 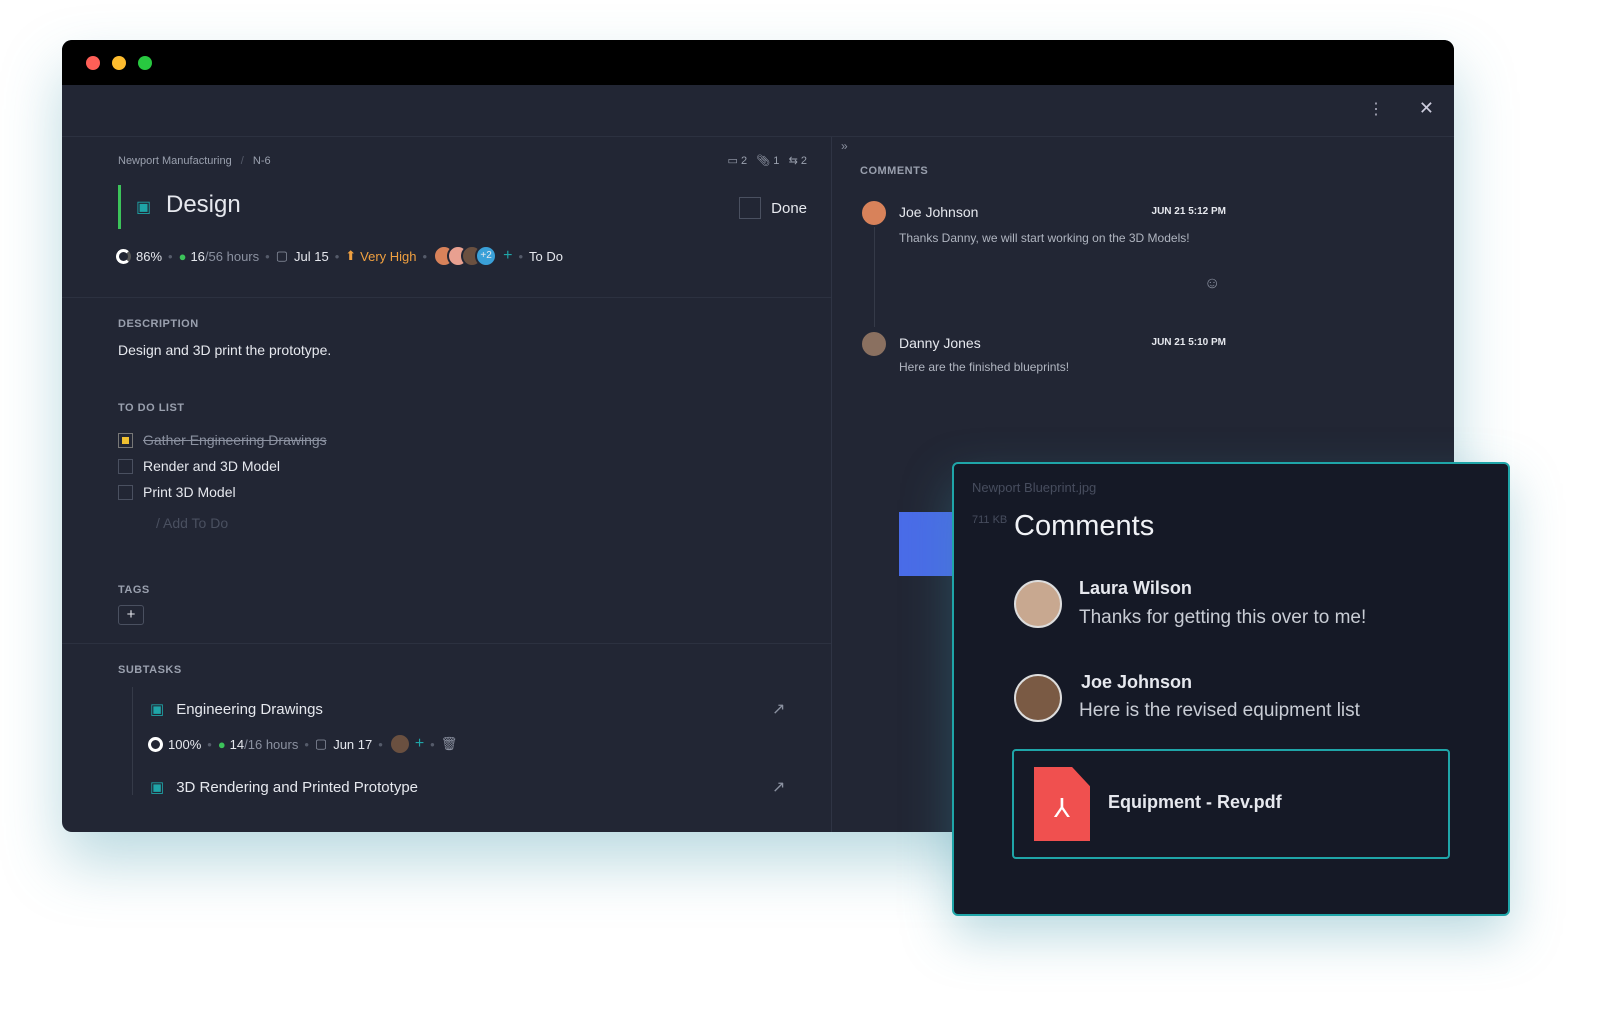 I want to click on add-todo-input: / Add To Do, so click(x=241, y=523).